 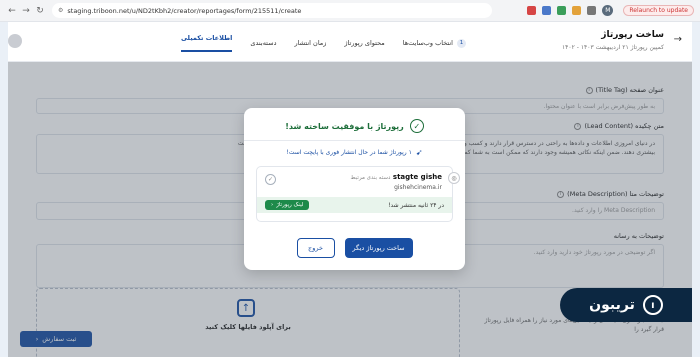 I want to click on puzzle-icon, so click(x=592, y=10).